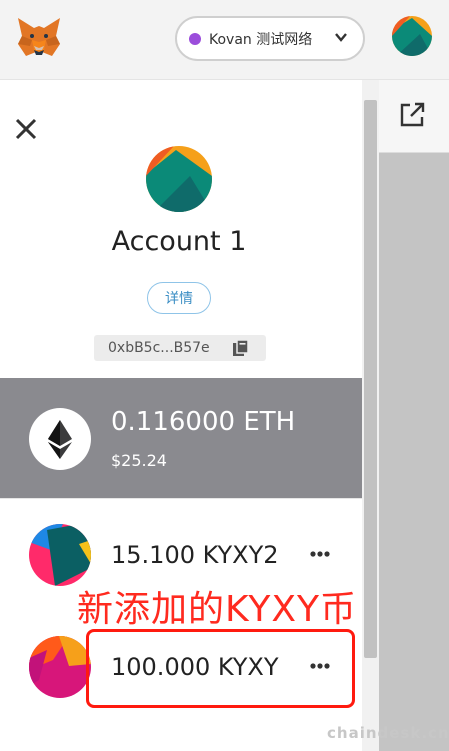 This screenshot has width=449, height=751. Describe the element at coordinates (261, 39) in the screenshot. I see `network-label: Kovan 测试网络` at that location.